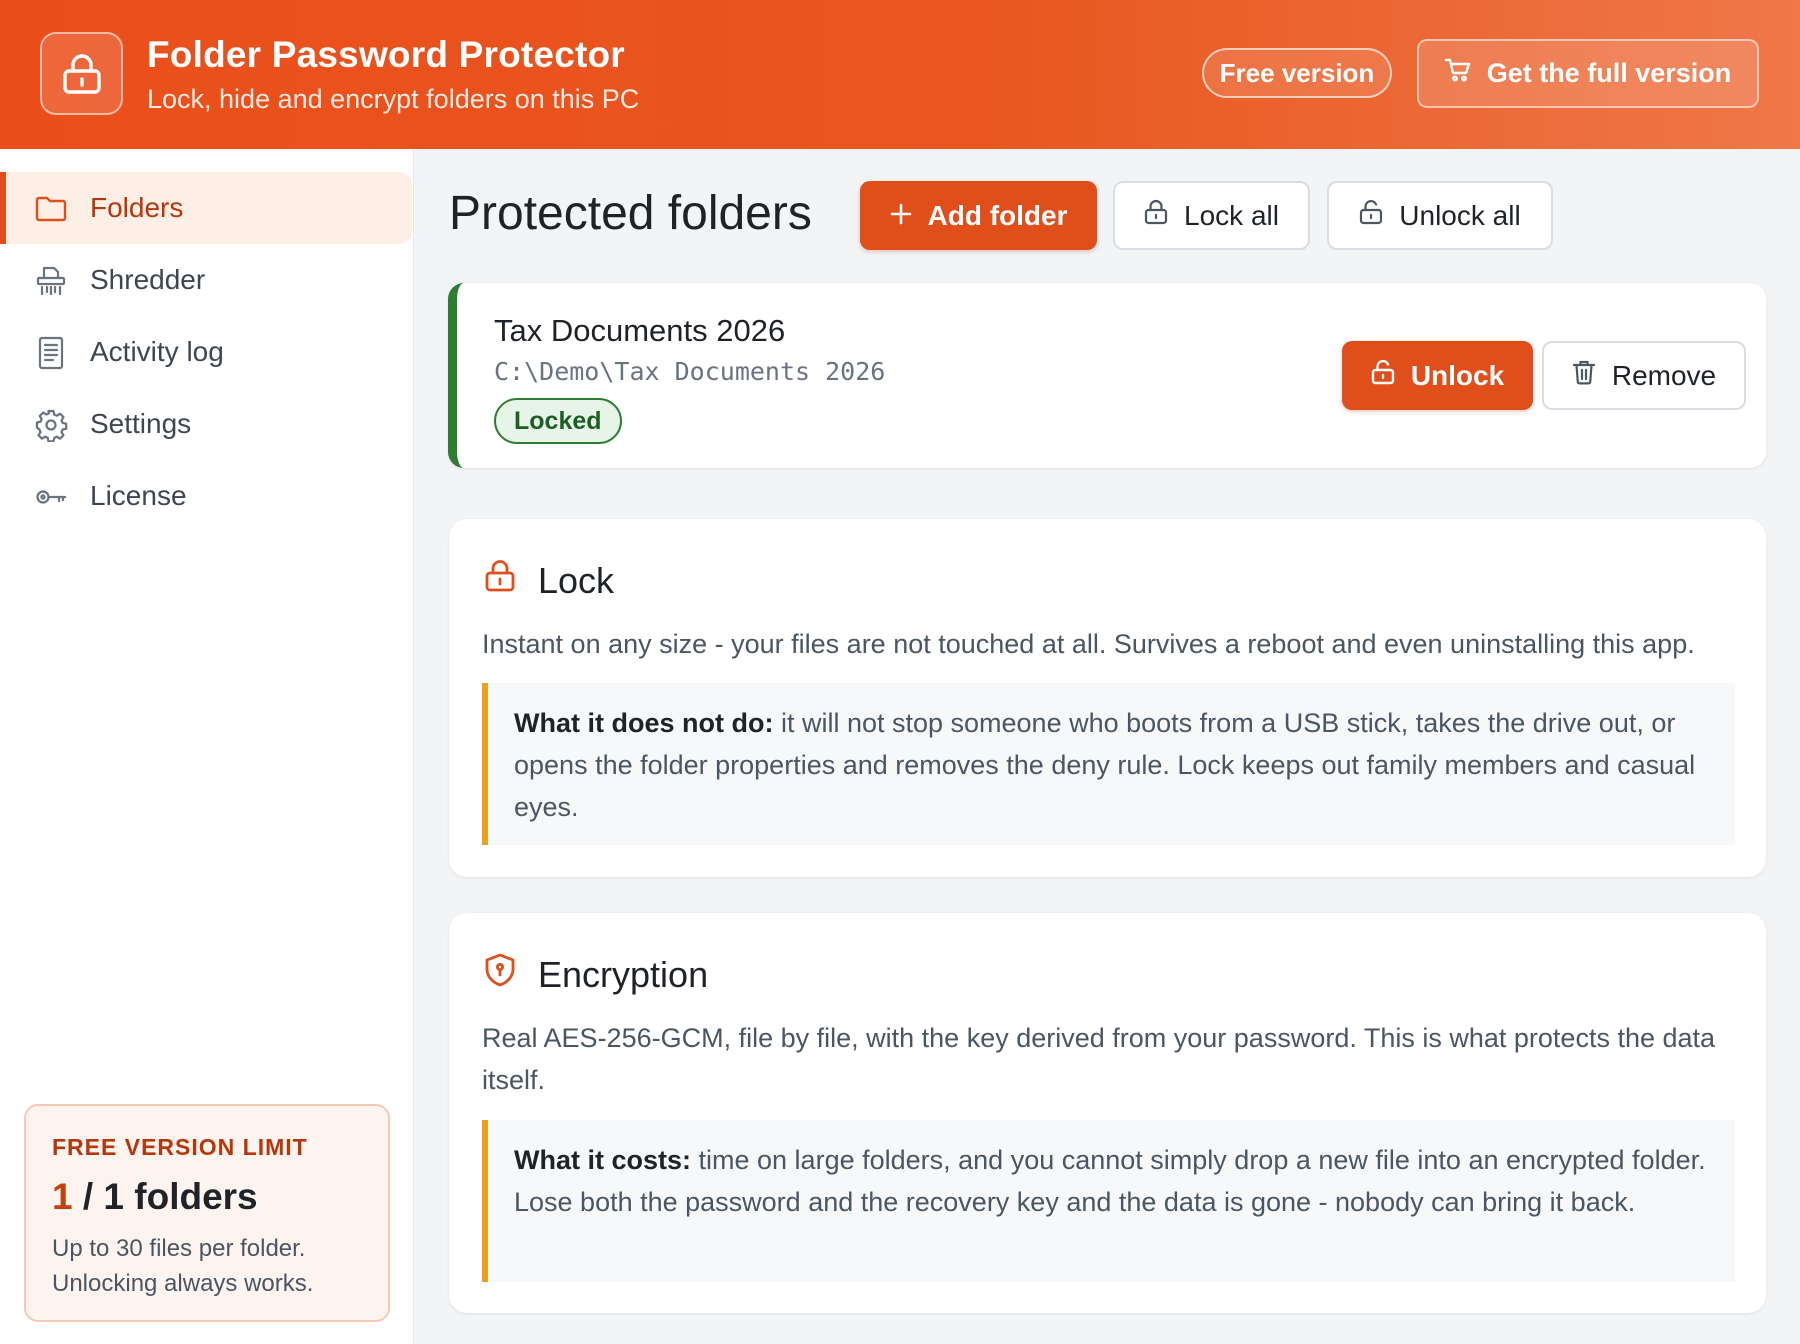  I want to click on sidebar-item-label: Folders, so click(137, 207).